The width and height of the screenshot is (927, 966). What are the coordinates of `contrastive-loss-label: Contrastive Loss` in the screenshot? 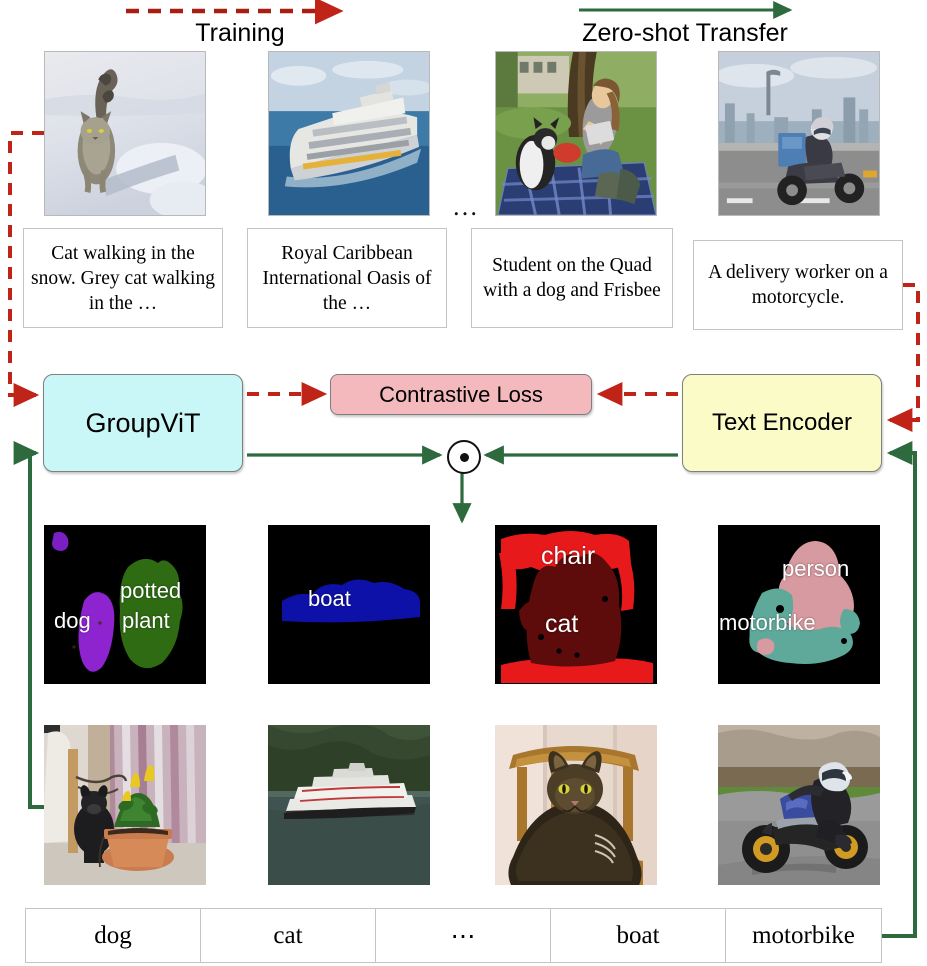 It's located at (461, 394).